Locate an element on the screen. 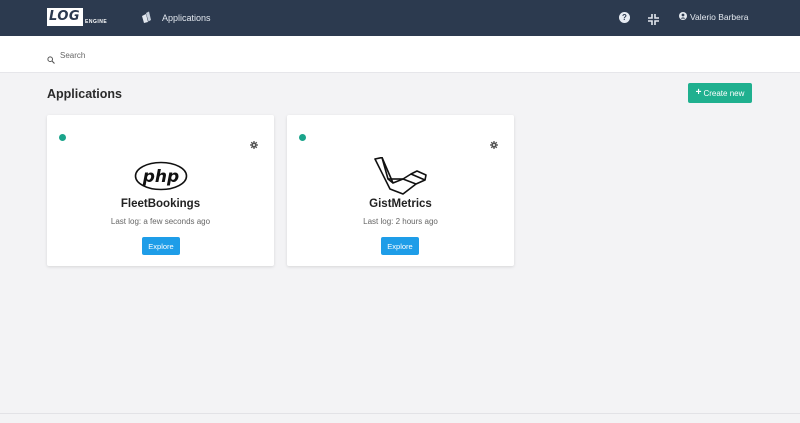  php-logo-text: php is located at coordinates (159, 177).